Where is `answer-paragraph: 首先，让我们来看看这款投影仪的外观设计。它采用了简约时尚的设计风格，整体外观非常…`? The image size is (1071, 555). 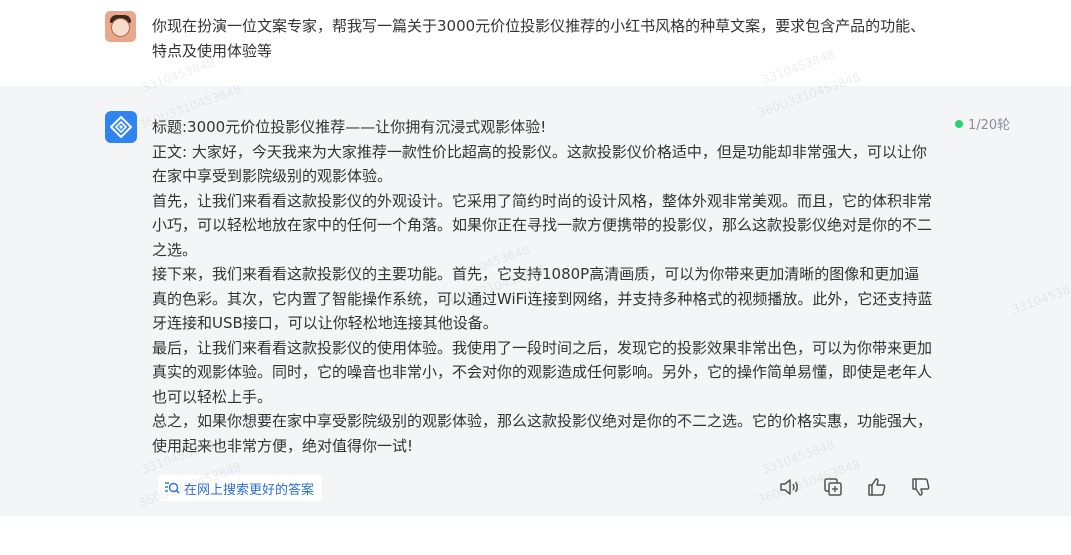 answer-paragraph: 首先，让我们来看看这款投影仪的外观设计。它采用了简约时尚的设计风格，整体外观非常… is located at coordinates (542, 225).